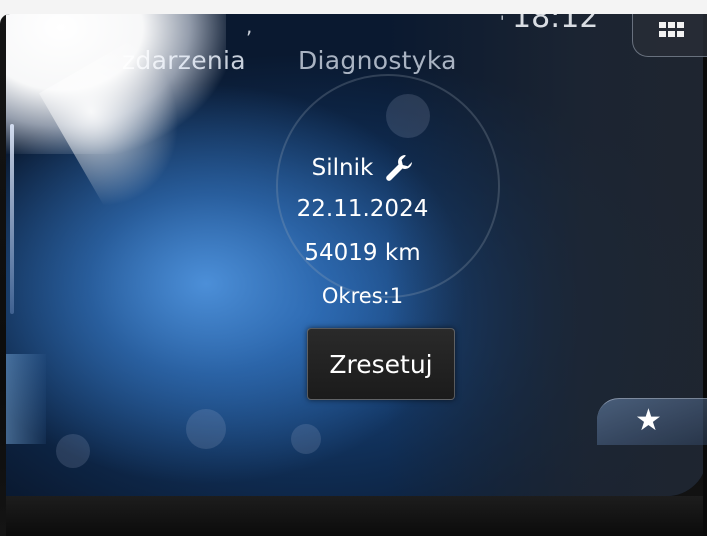 The width and height of the screenshot is (707, 536). Describe the element at coordinates (502, 22) in the screenshot. I see `status-indicator: '` at that location.